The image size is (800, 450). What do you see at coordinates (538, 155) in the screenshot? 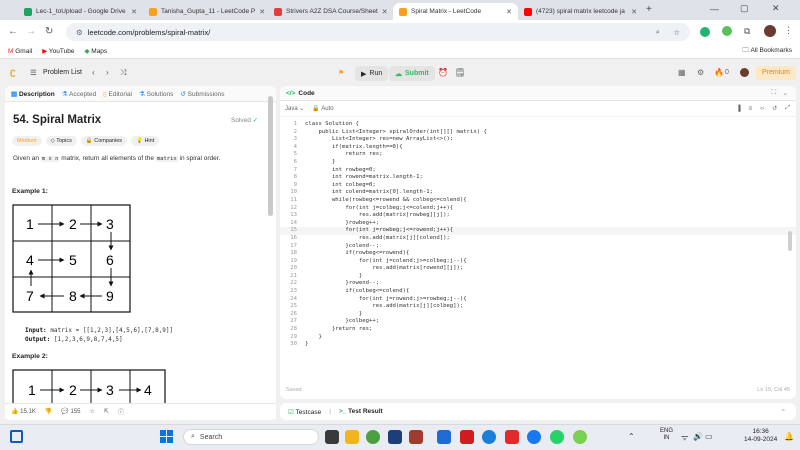
I see `code-line: 5 return res;` at bounding box center [538, 155].